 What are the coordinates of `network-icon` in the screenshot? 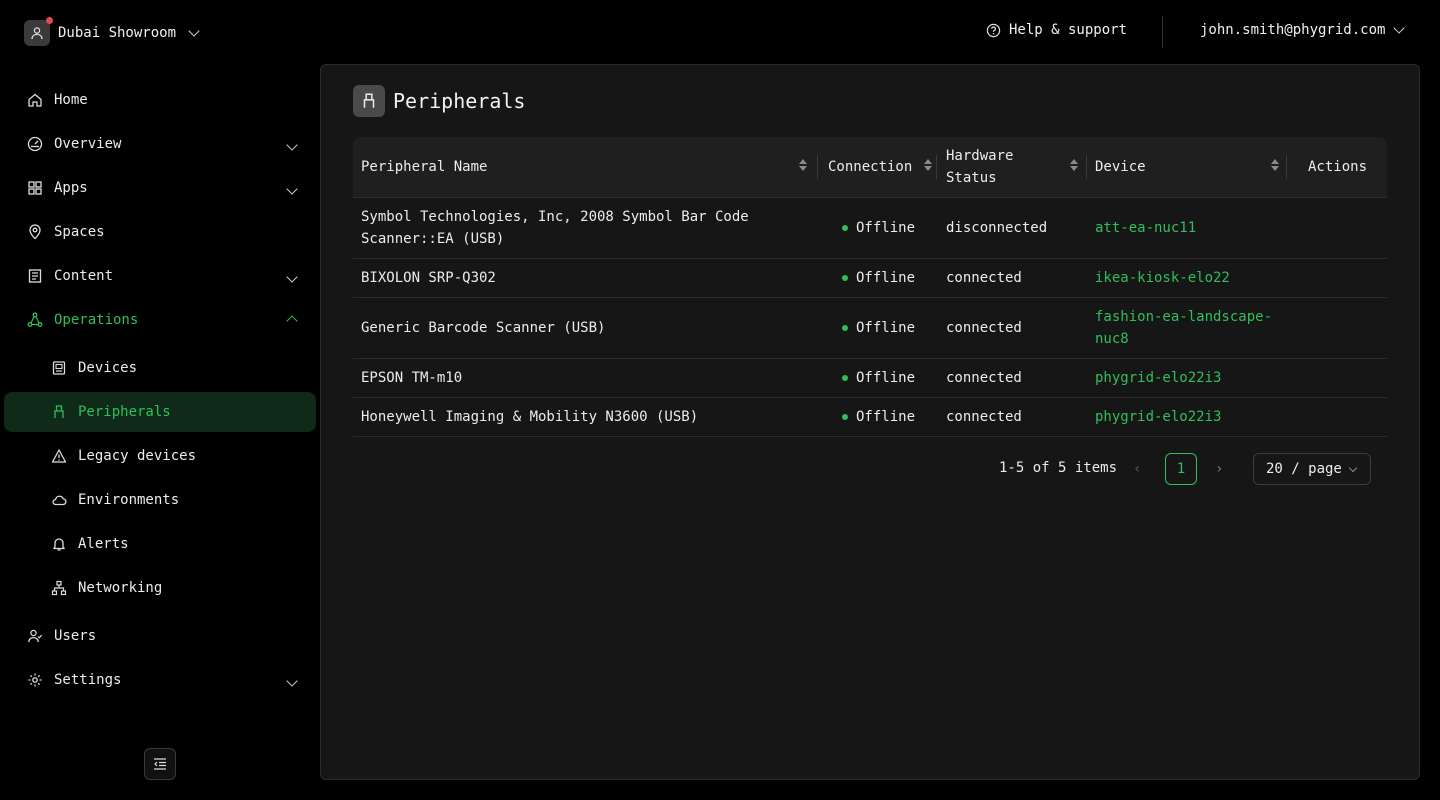 It's located at (59, 588).